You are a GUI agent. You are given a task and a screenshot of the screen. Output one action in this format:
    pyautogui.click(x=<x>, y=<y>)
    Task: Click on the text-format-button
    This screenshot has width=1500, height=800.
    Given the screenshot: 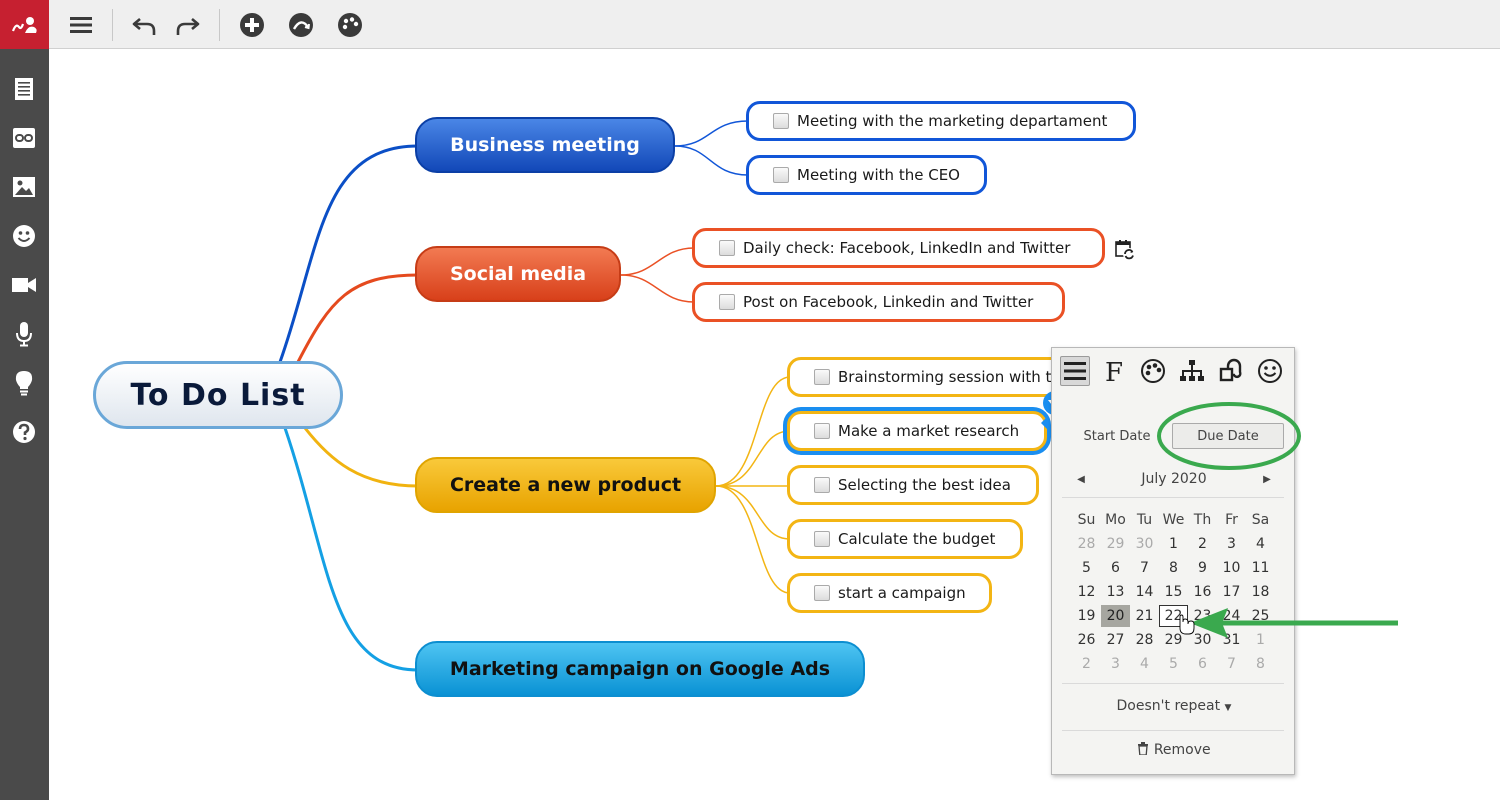 What is the action you would take?
    pyautogui.click(x=1075, y=371)
    